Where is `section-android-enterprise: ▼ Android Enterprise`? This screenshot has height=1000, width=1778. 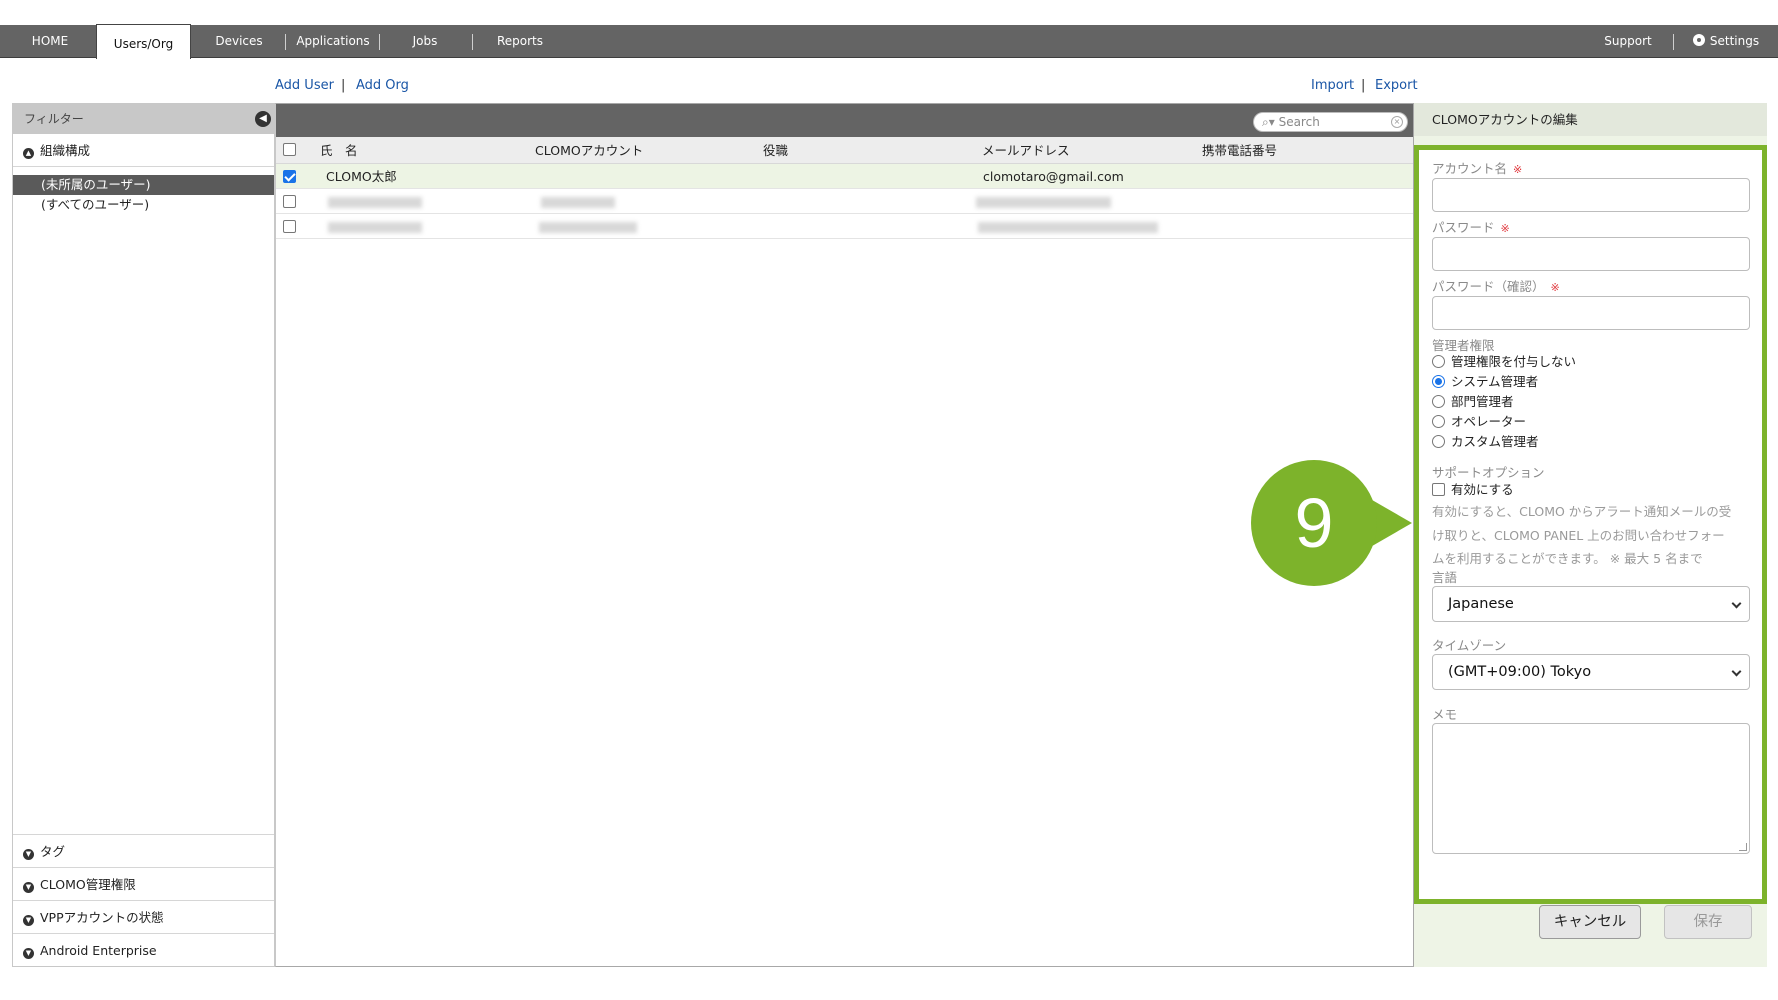 section-android-enterprise: ▼ Android Enterprise is located at coordinates (143, 949).